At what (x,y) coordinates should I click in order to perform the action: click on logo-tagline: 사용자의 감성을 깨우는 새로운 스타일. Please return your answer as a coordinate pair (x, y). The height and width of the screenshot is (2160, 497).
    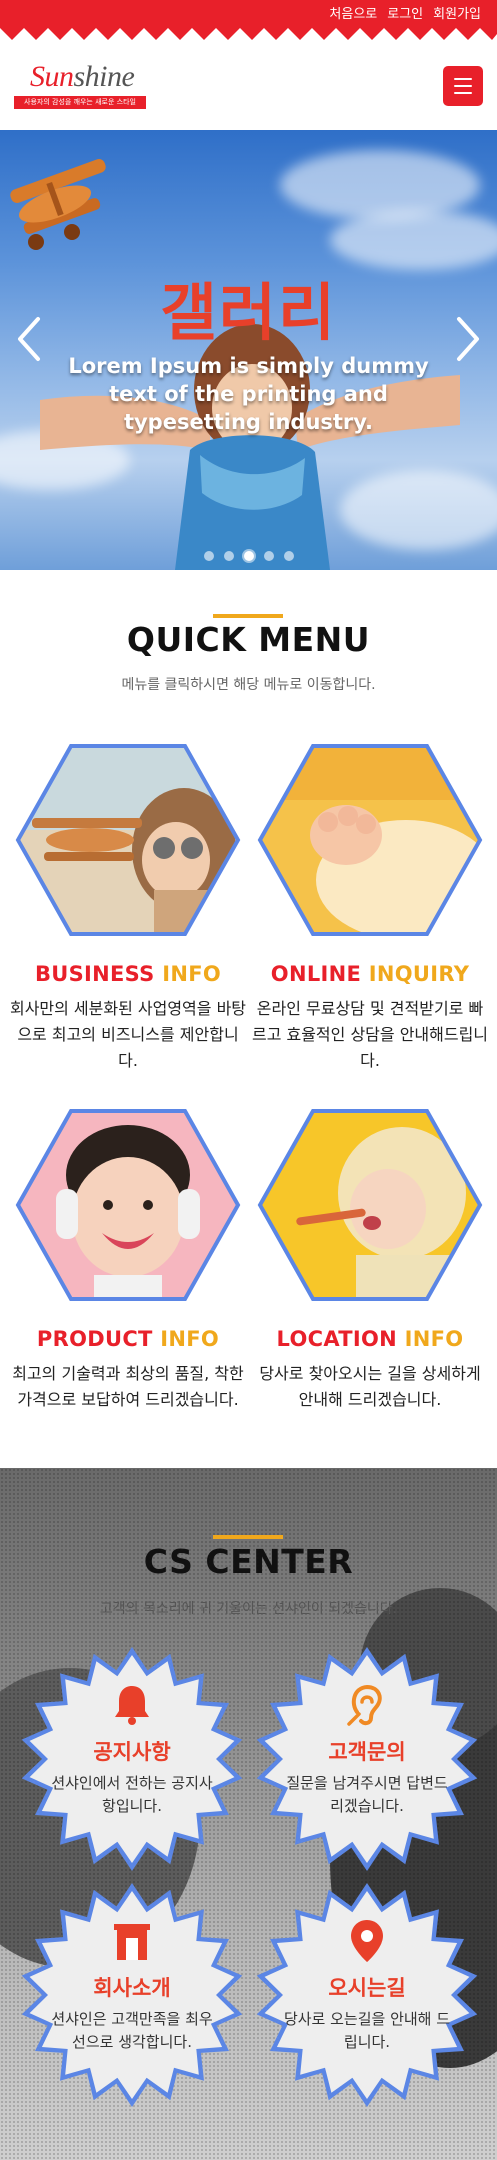
    Looking at the image, I should click on (80, 102).